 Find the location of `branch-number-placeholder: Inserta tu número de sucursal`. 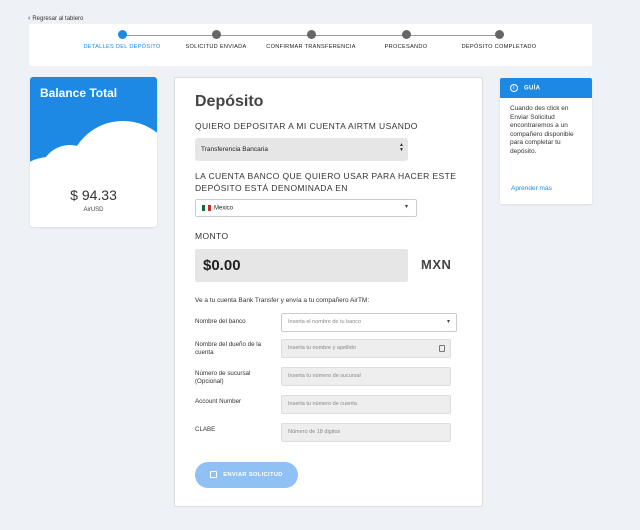

branch-number-placeholder: Inserta tu número de sucursal is located at coordinates (324, 376).